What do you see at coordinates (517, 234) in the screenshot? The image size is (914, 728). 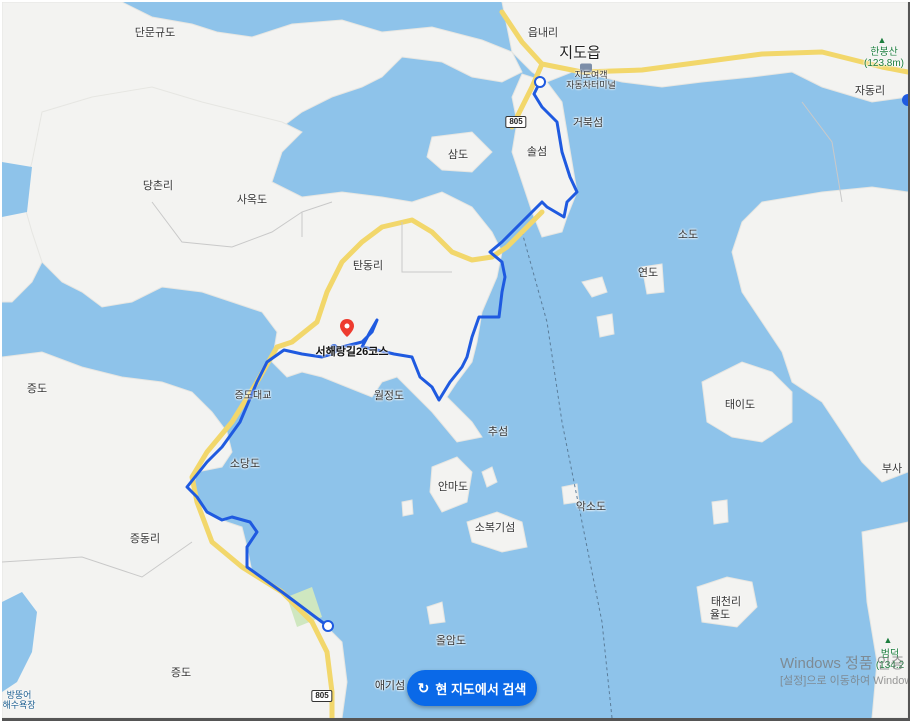 I see `road-branch` at bounding box center [517, 234].